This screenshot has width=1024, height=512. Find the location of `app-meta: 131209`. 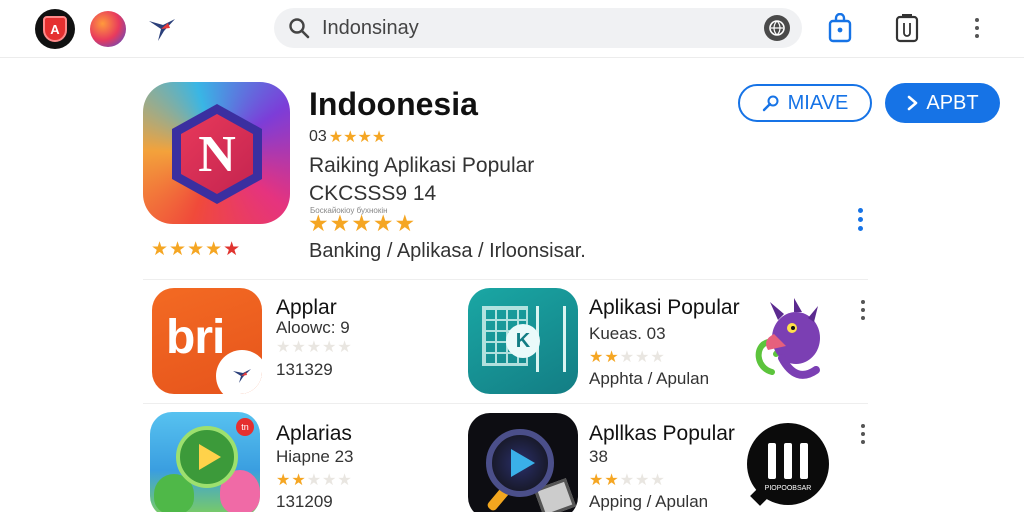

app-meta: 131209 is located at coordinates (304, 501).